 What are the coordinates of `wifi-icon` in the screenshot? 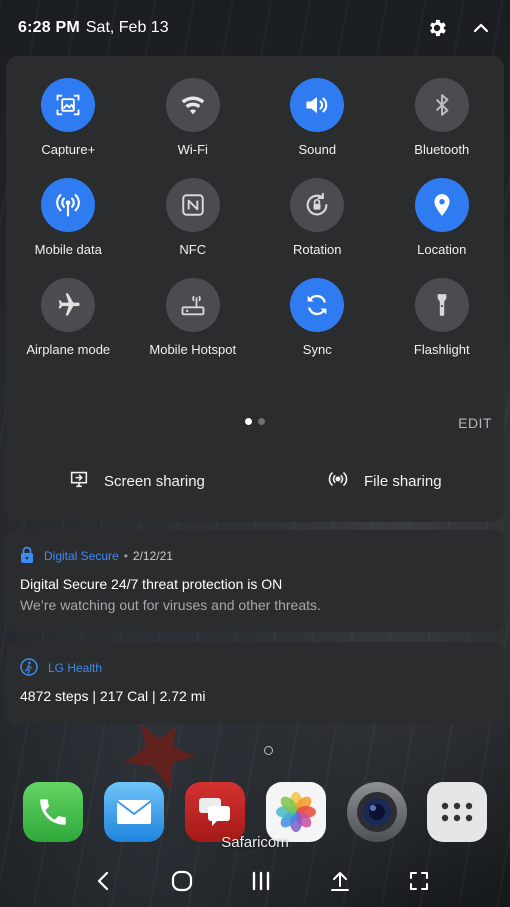 It's located at (192, 105).